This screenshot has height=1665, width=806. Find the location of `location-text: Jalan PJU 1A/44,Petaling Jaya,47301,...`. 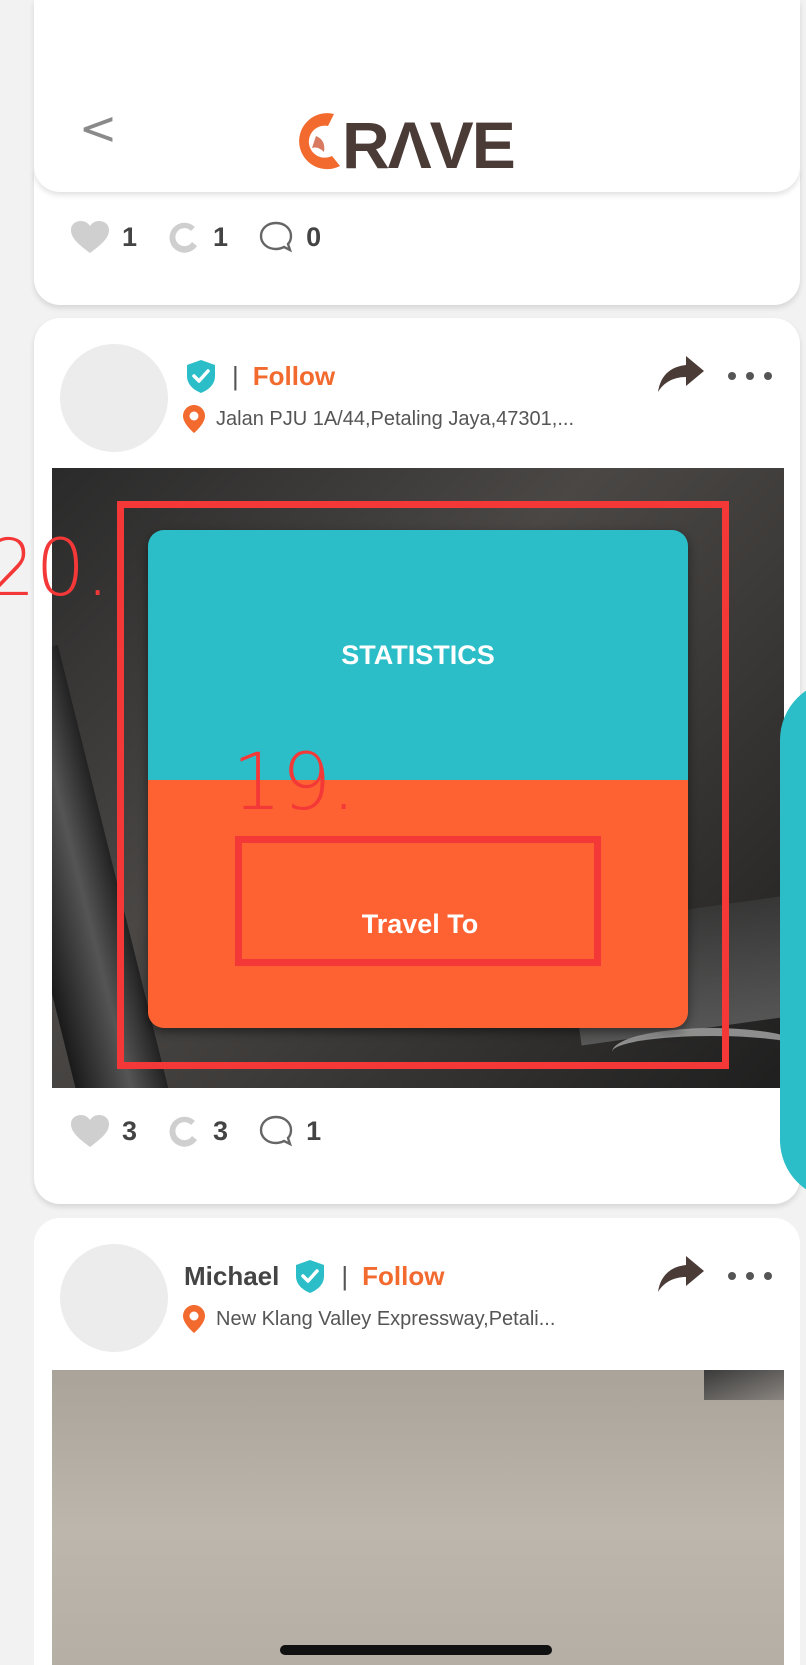

location-text: Jalan PJU 1A/44,Petaling Jaya,47301,... is located at coordinates (395, 418).